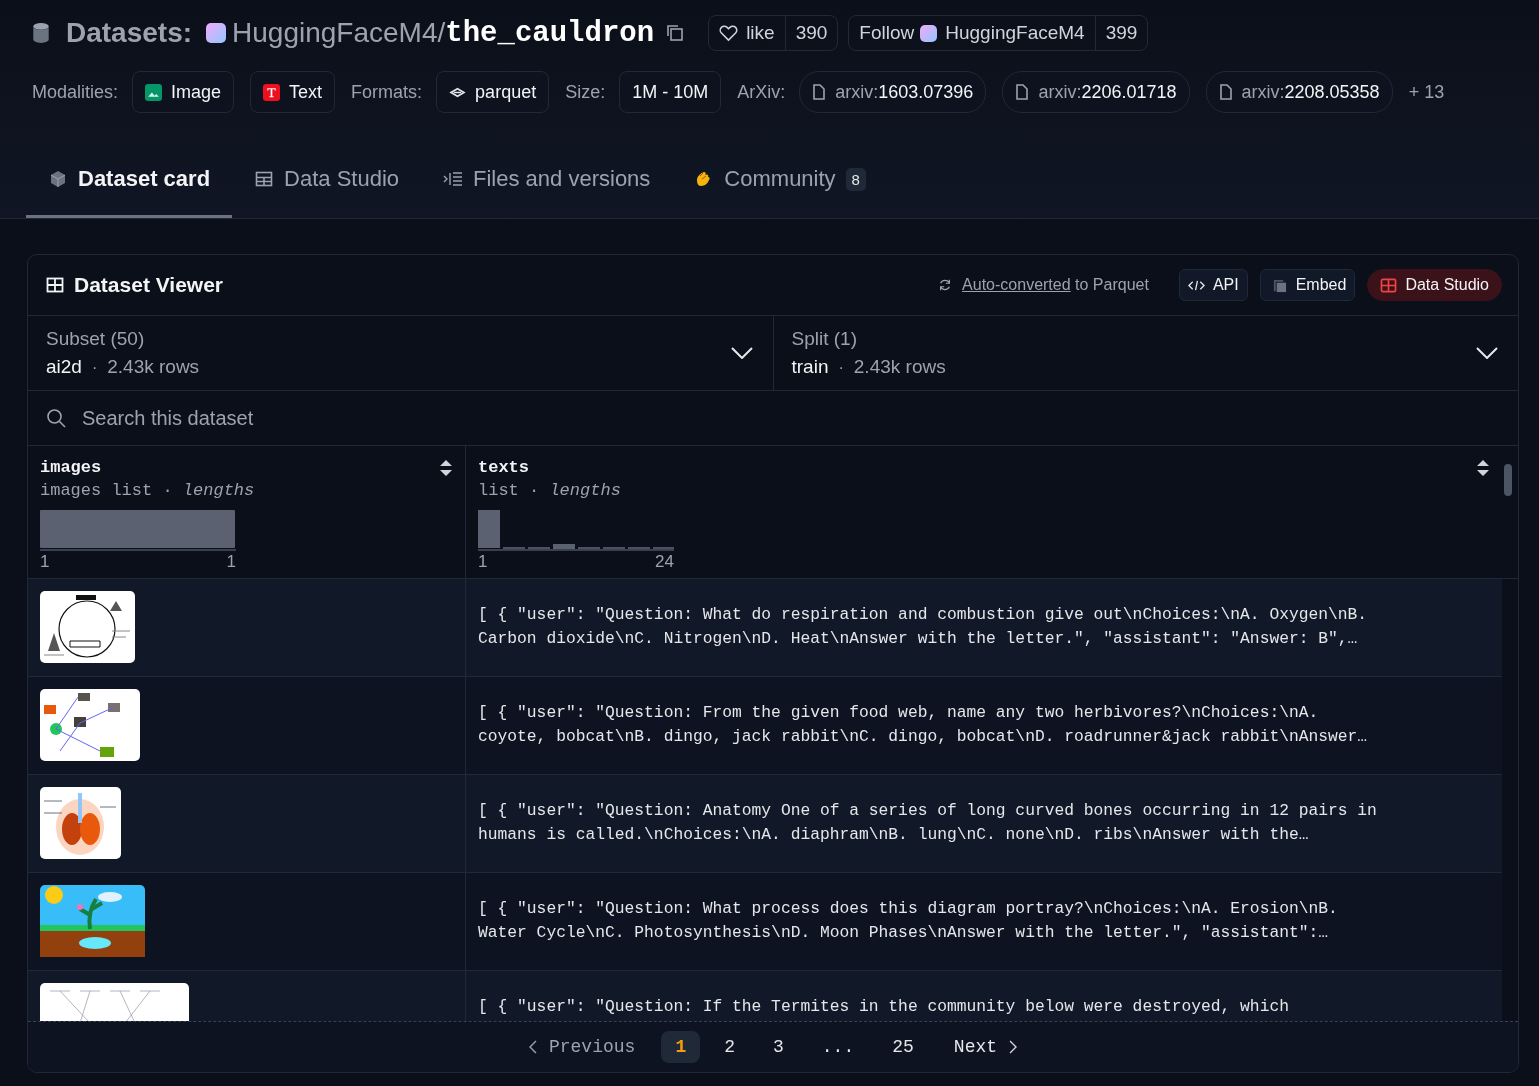 This screenshot has width=1539, height=1086. What do you see at coordinates (1213, 285) in the screenshot?
I see `viewer-button: API` at bounding box center [1213, 285].